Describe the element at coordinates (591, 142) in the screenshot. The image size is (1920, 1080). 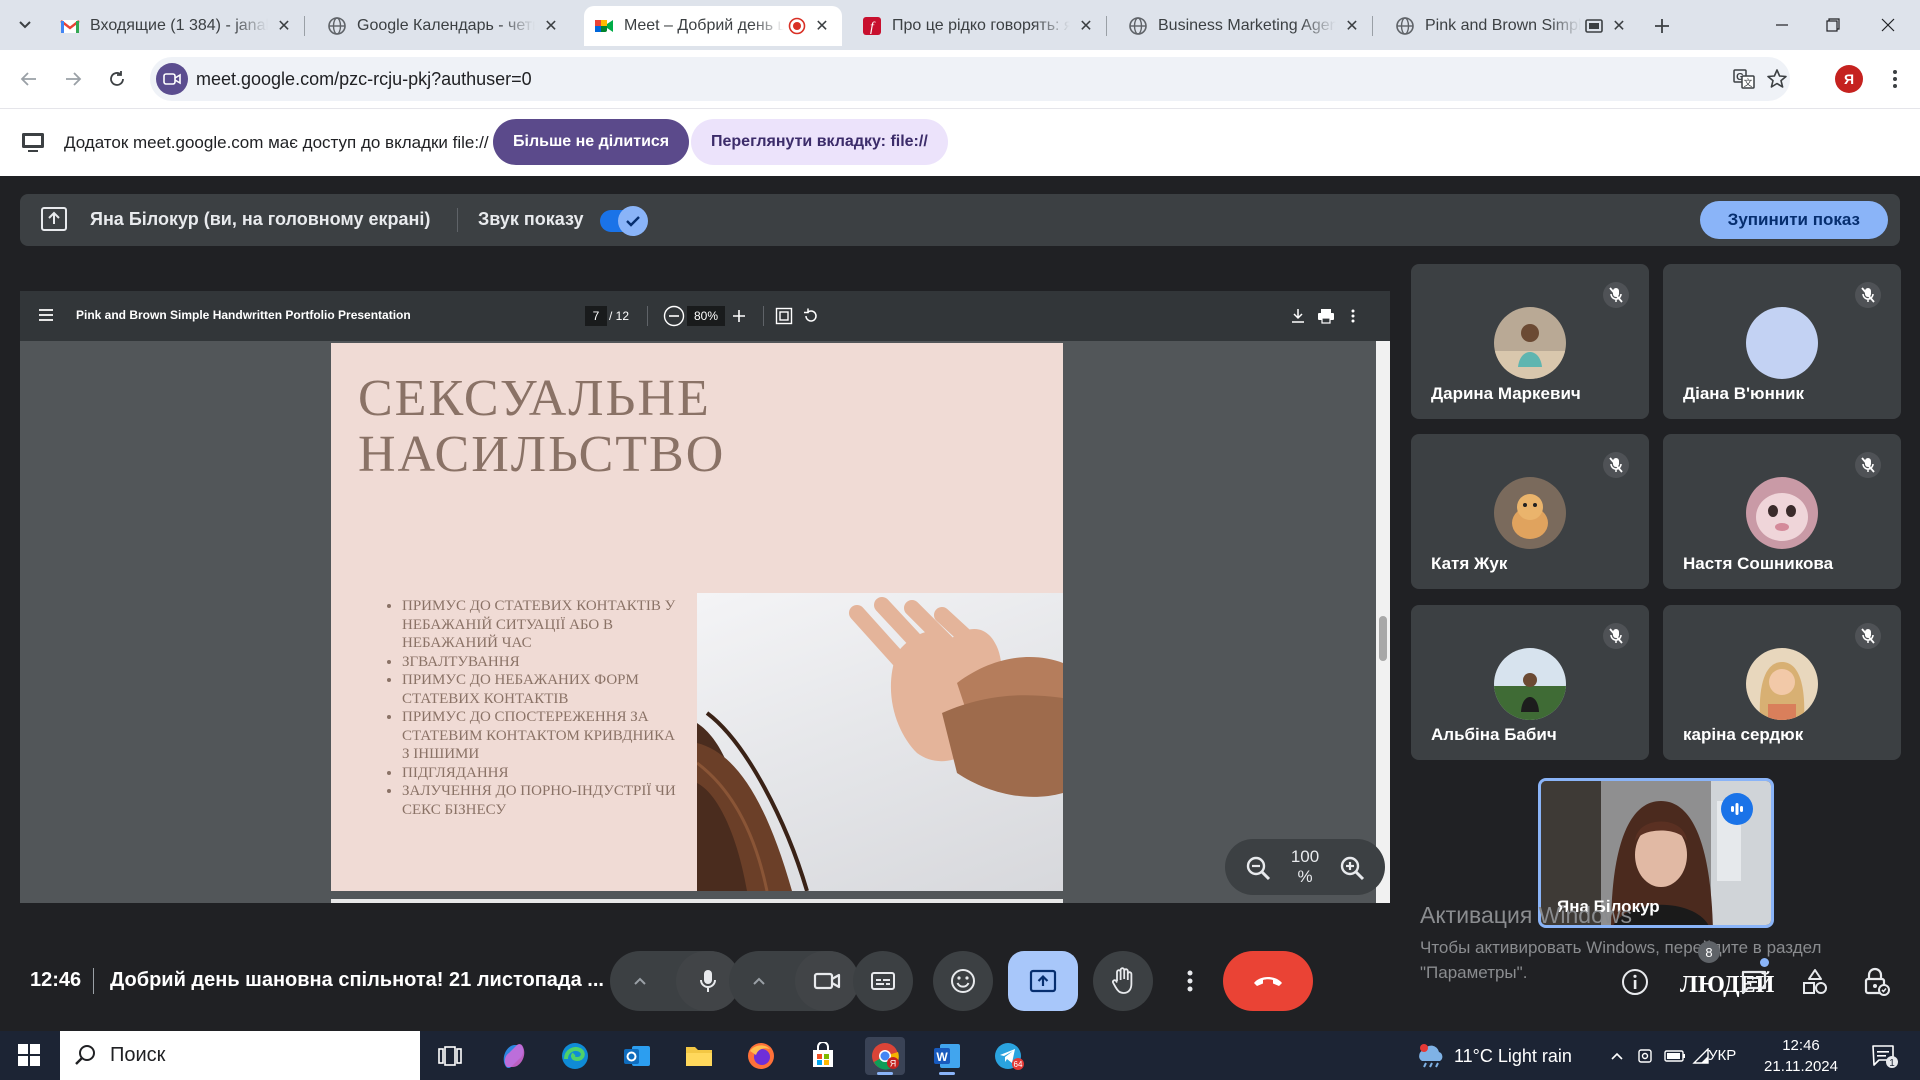
I see `stop-sharing-button: Більше не ділитися` at that location.